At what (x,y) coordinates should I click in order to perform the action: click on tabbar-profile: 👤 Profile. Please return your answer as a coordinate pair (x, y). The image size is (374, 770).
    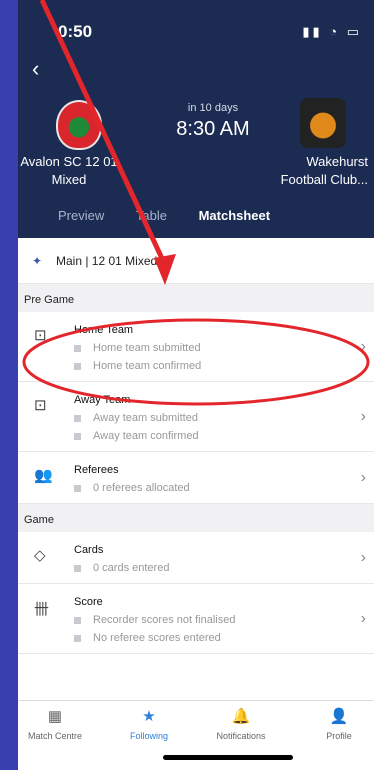
    Looking at the image, I should click on (339, 724).